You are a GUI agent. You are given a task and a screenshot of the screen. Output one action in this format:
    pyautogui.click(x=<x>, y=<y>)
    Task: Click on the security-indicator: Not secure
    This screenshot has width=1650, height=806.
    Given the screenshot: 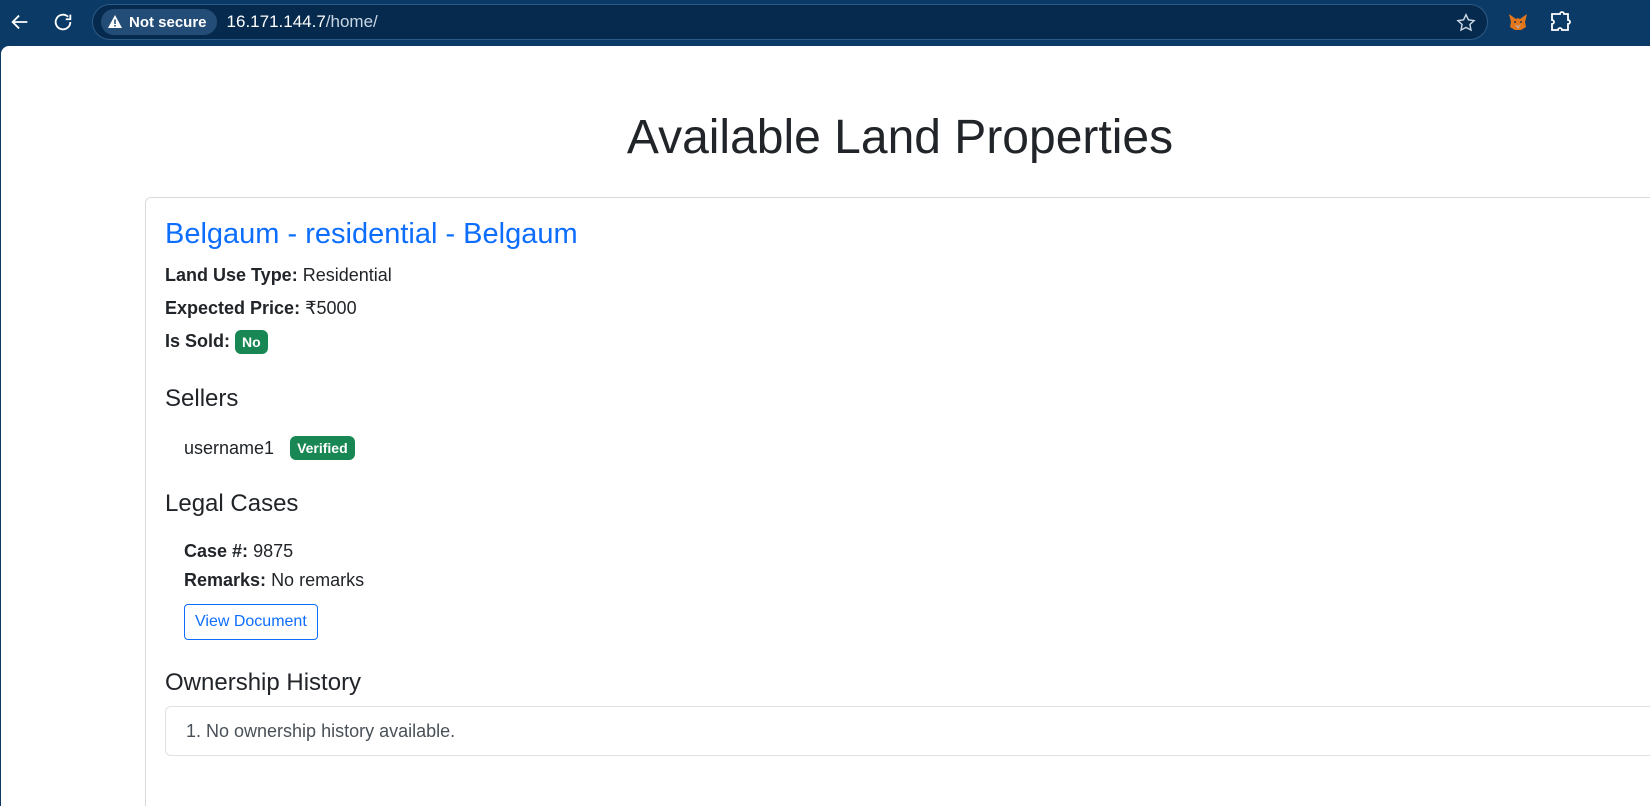 What is the action you would take?
    pyautogui.click(x=159, y=22)
    